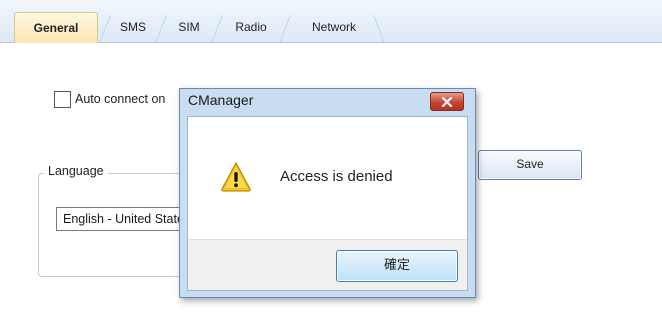 The height and width of the screenshot is (317, 662). I want to click on auto-connect-label: Auto connect on, so click(120, 99).